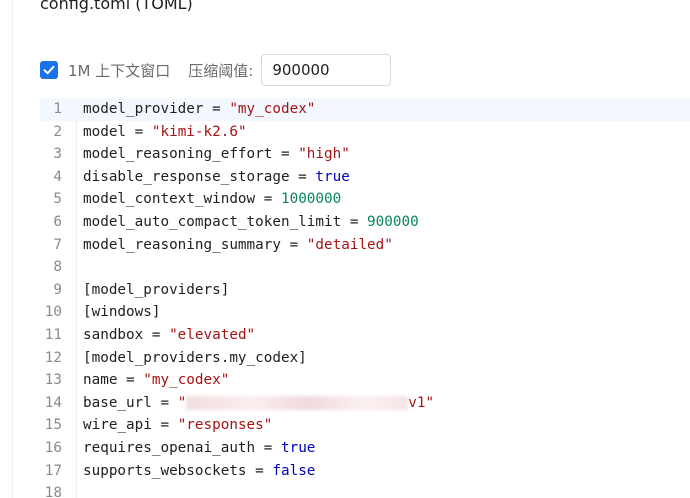 The width and height of the screenshot is (690, 498). I want to click on code-line: 6 model_auto_compact_token_limit = 900000, so click(365, 222).